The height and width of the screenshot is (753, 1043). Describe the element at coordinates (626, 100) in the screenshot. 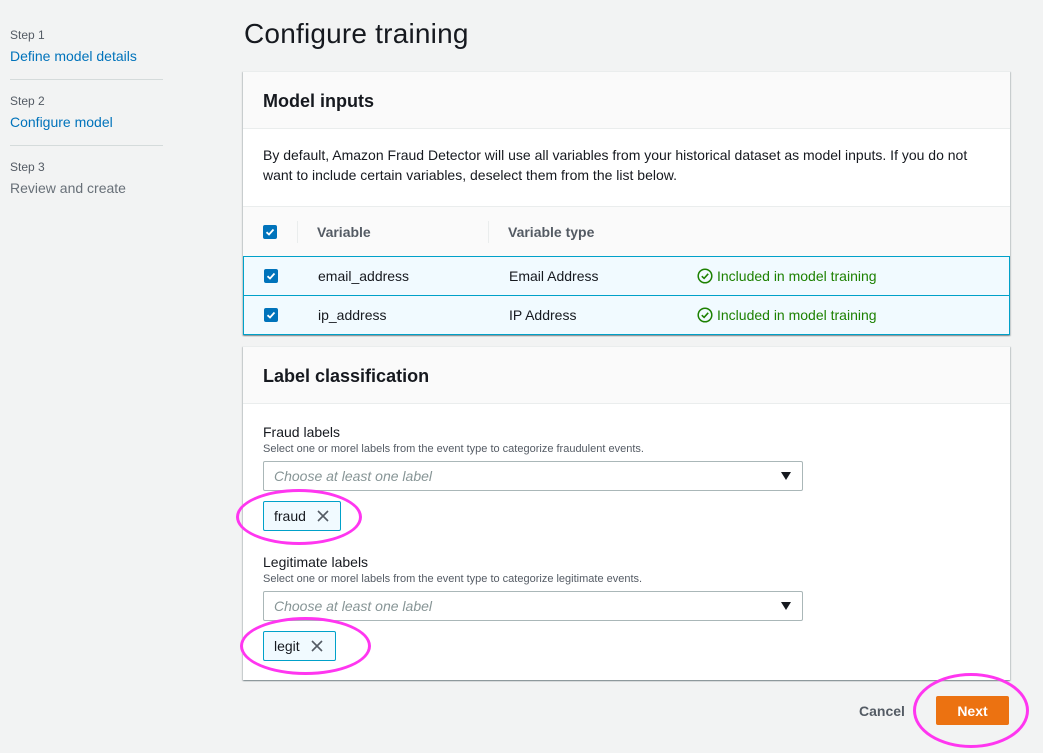

I see `model-inputs-header: Model inputs` at that location.